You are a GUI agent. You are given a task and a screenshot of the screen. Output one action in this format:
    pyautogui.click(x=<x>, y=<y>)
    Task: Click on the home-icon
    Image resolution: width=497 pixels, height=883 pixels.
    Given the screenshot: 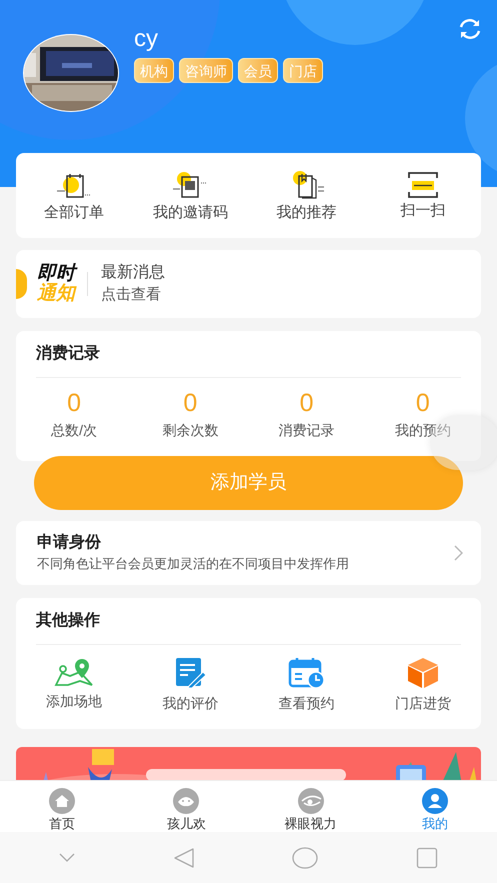 What is the action you would take?
    pyautogui.click(x=62, y=801)
    